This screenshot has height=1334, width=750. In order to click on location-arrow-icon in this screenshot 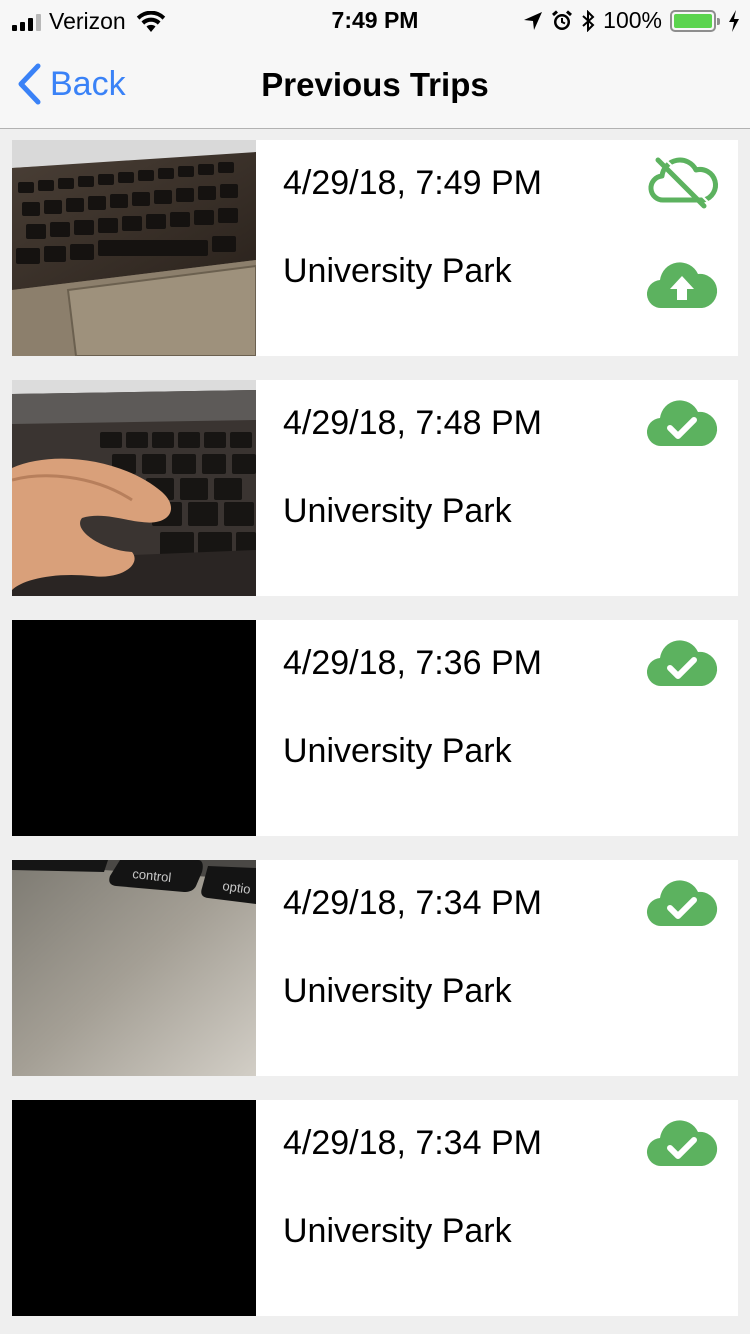, I will do `click(533, 20)`.